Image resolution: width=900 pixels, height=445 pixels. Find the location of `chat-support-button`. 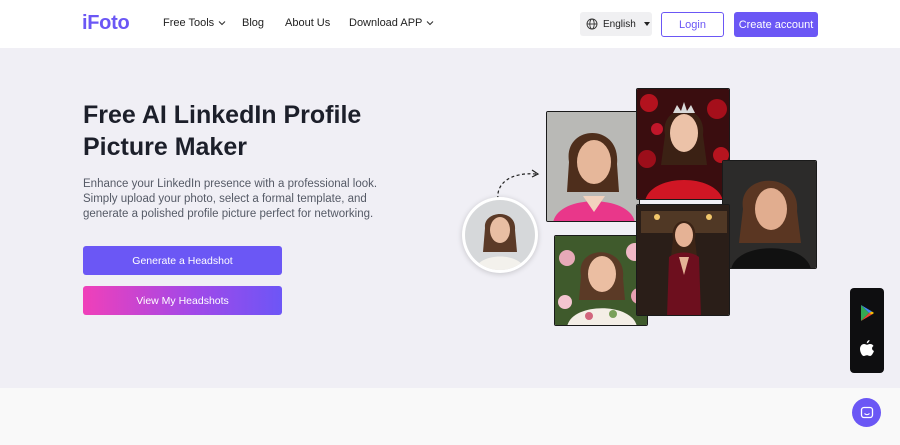

chat-support-button is located at coordinates (866, 412).